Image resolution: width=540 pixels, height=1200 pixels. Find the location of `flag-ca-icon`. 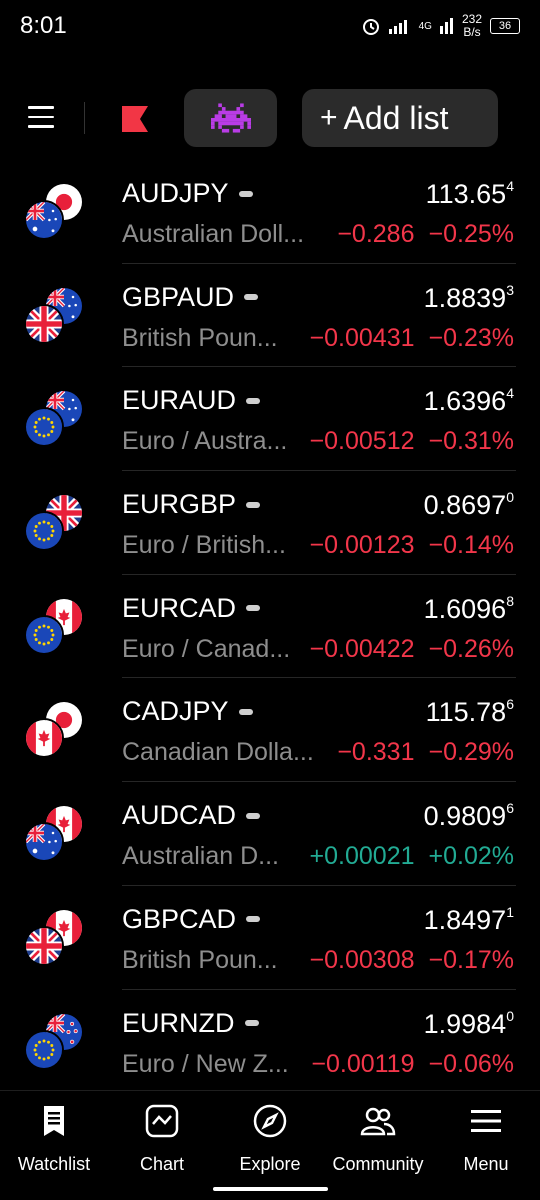

flag-ca-icon is located at coordinates (44, 738).